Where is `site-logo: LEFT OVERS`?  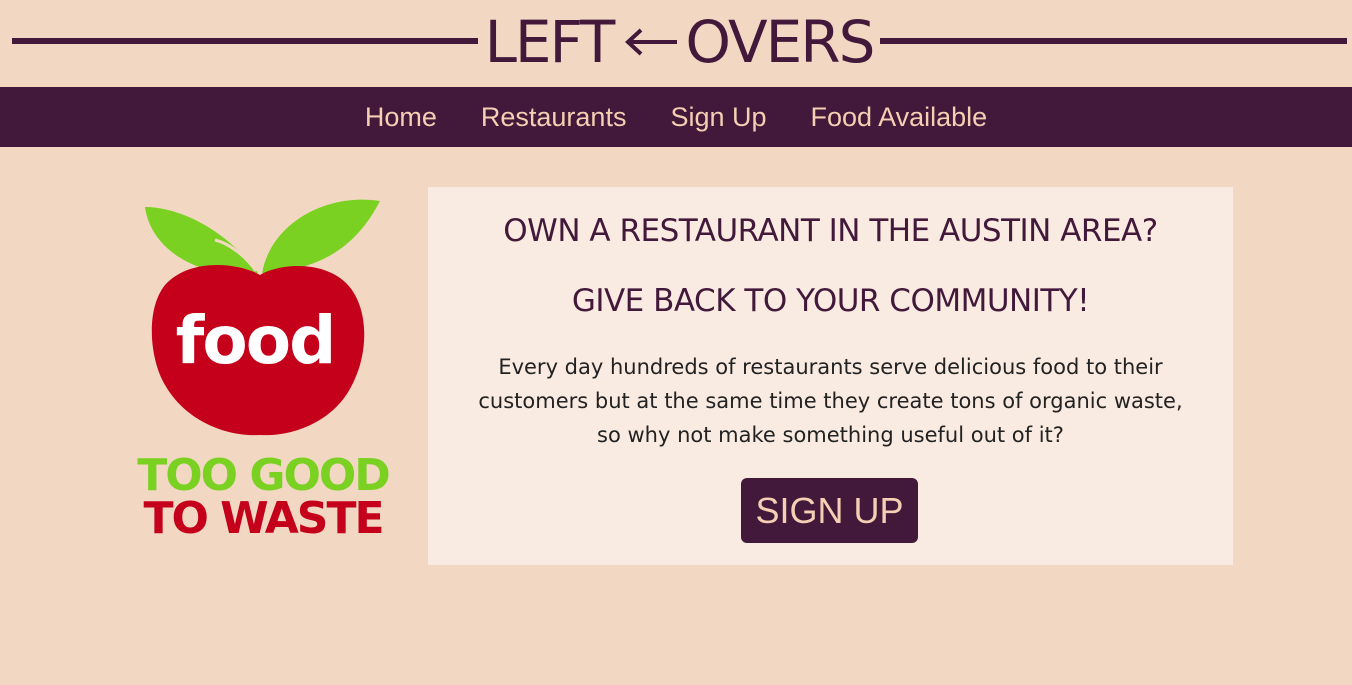 site-logo: LEFT OVERS is located at coordinates (679, 42).